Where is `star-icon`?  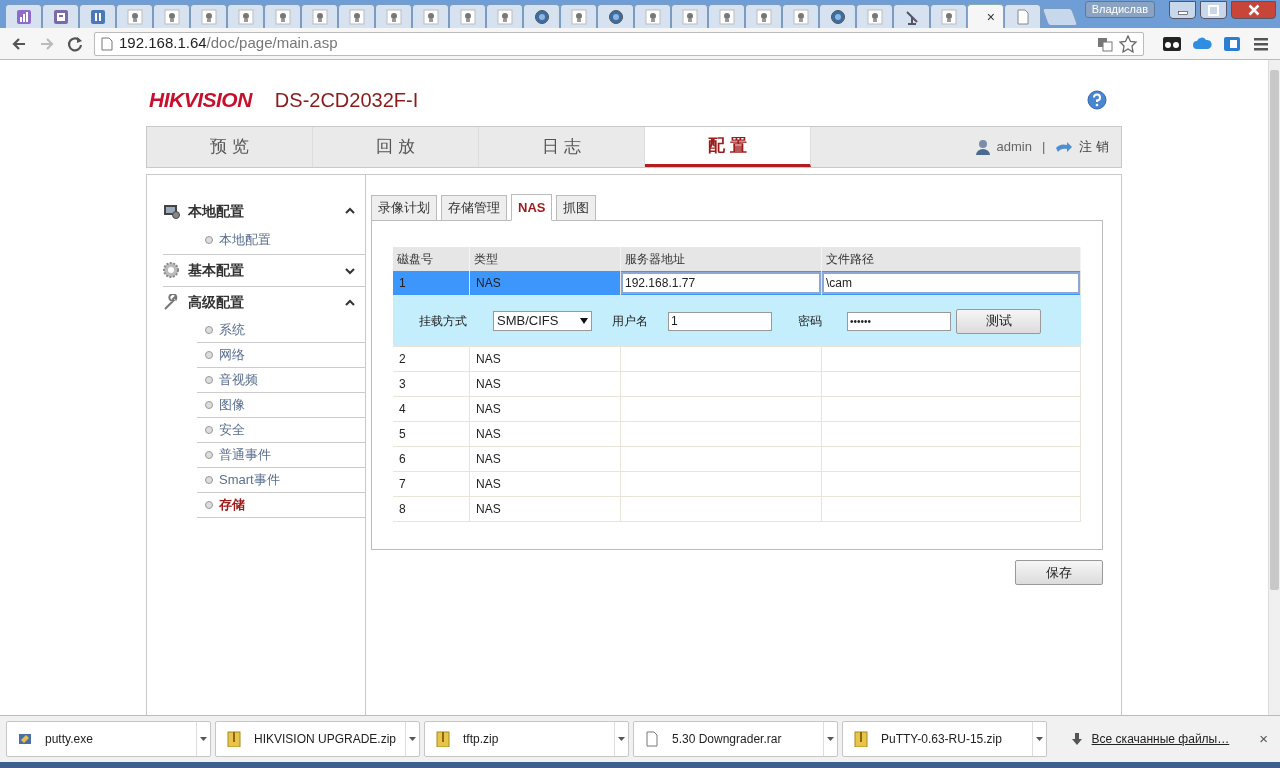 star-icon is located at coordinates (1128, 43).